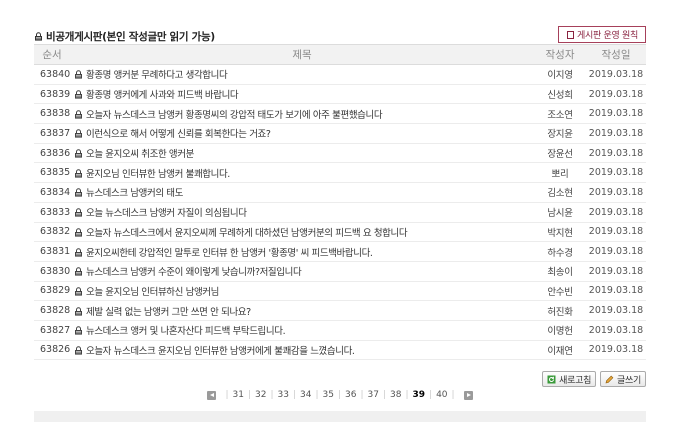 This screenshot has height=422, width=680. What do you see at coordinates (237, 395) in the screenshot?
I see `page-link-31: 31` at bounding box center [237, 395].